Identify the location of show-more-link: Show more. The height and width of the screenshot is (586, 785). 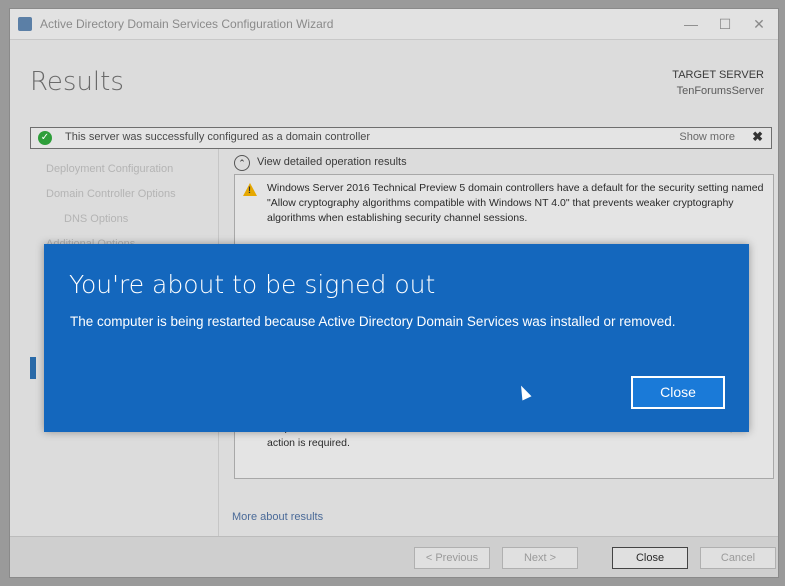
(707, 137).